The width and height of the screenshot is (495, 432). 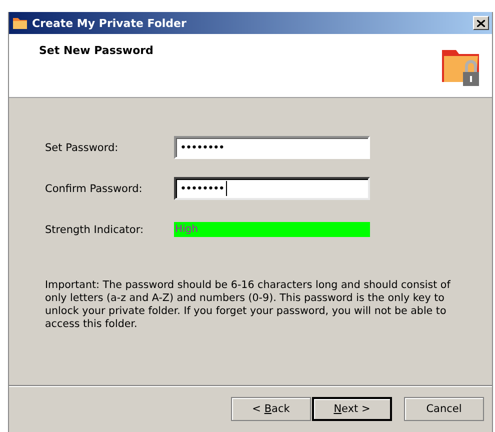 What do you see at coordinates (444, 409) in the screenshot?
I see `wizard-button: Cancel` at bounding box center [444, 409].